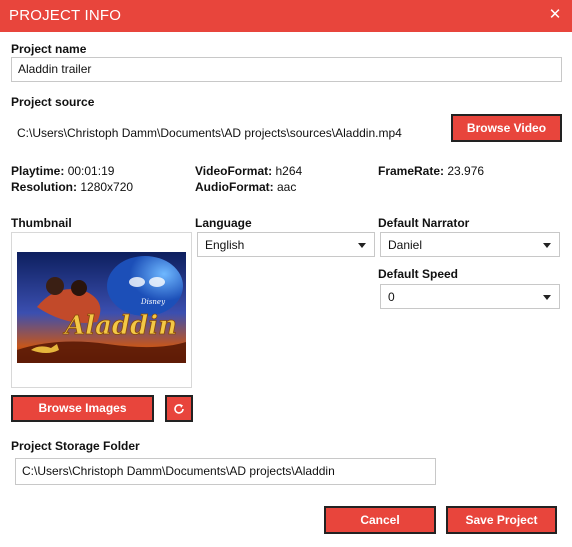 The width and height of the screenshot is (572, 547). I want to click on disney-wordmark: Disney, so click(153, 302).